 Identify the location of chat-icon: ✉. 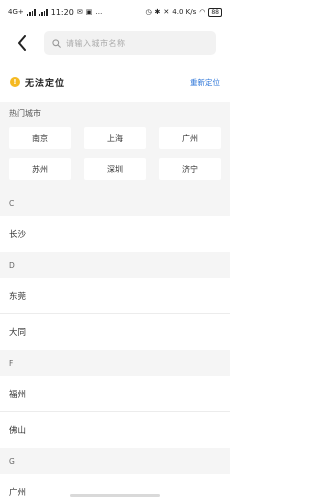
(79, 12).